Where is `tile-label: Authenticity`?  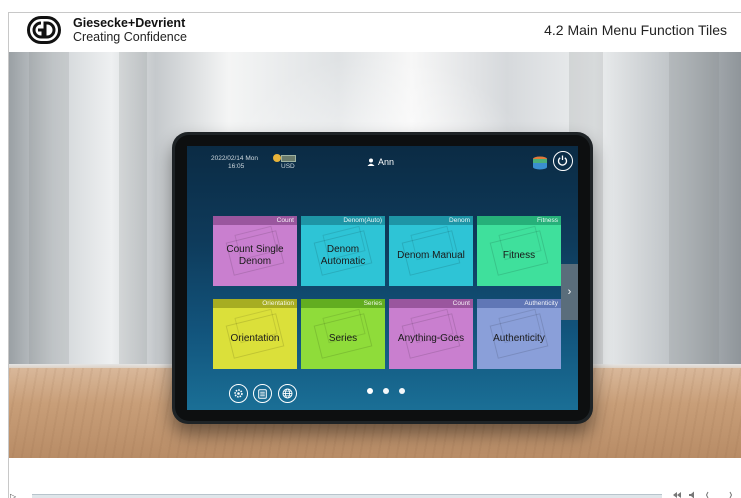 tile-label: Authenticity is located at coordinates (519, 338).